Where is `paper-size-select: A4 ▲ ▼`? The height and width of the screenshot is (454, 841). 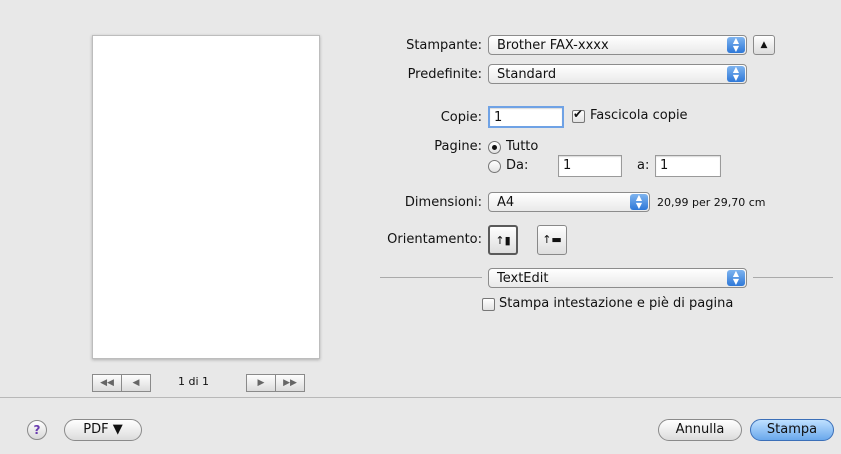
paper-size-select: A4 ▲ ▼ is located at coordinates (569, 202).